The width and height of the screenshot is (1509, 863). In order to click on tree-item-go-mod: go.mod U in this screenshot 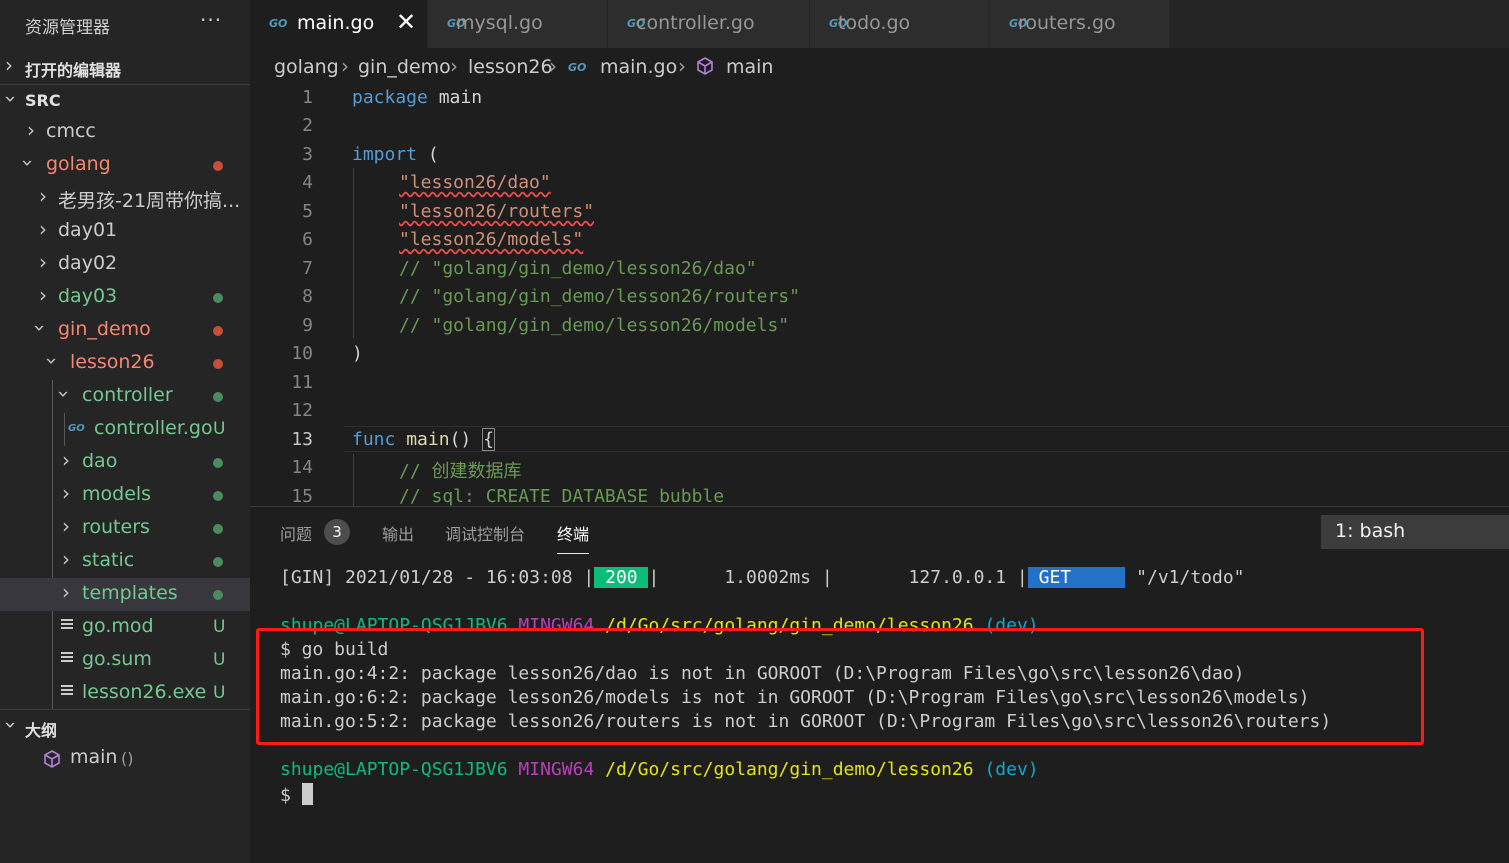, I will do `click(125, 627)`.